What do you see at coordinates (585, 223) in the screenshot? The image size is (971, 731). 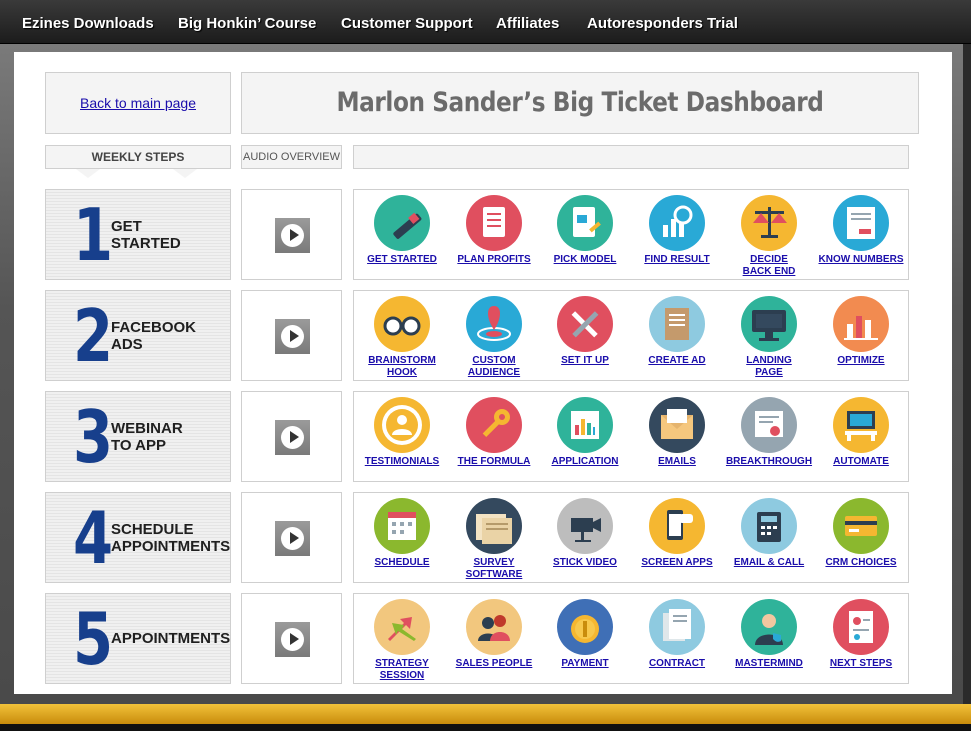 I see `document-edit-icon` at bounding box center [585, 223].